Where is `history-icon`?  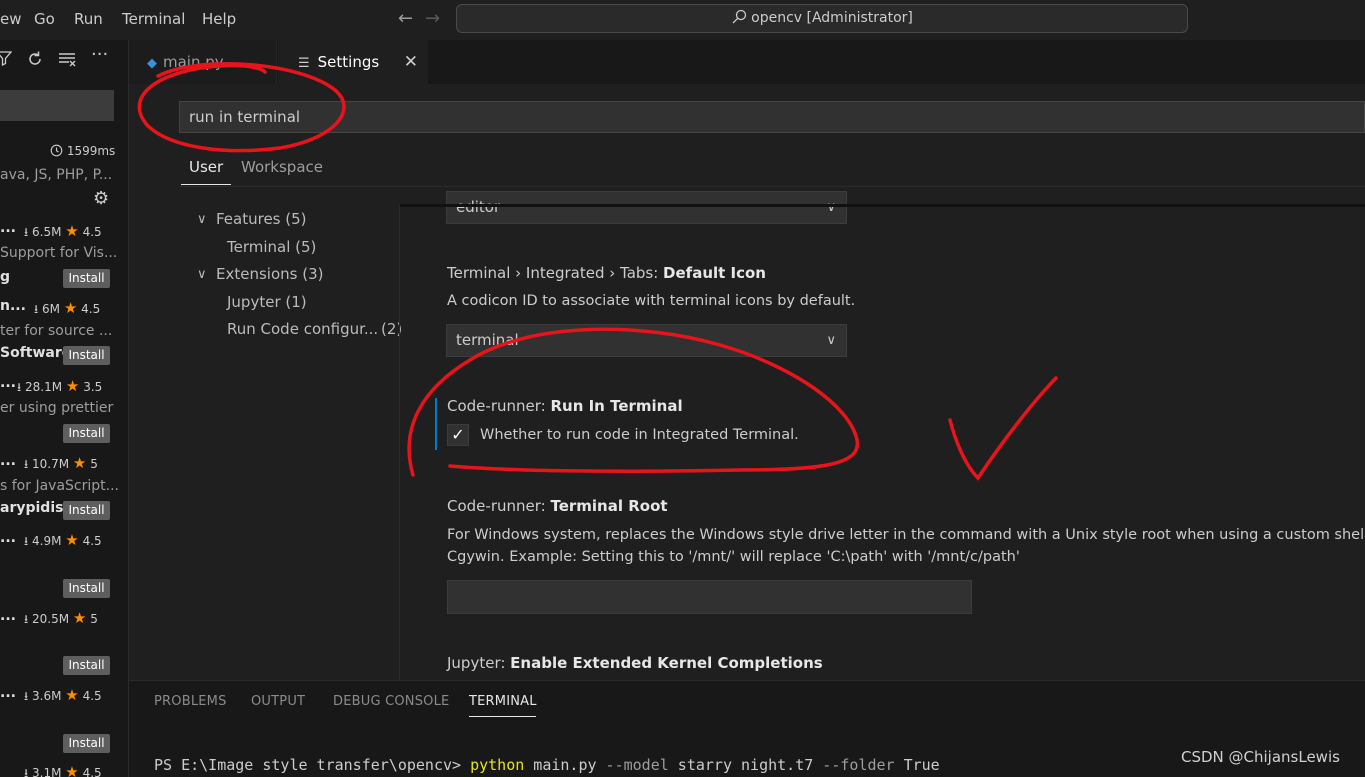
history-icon is located at coordinates (56, 150).